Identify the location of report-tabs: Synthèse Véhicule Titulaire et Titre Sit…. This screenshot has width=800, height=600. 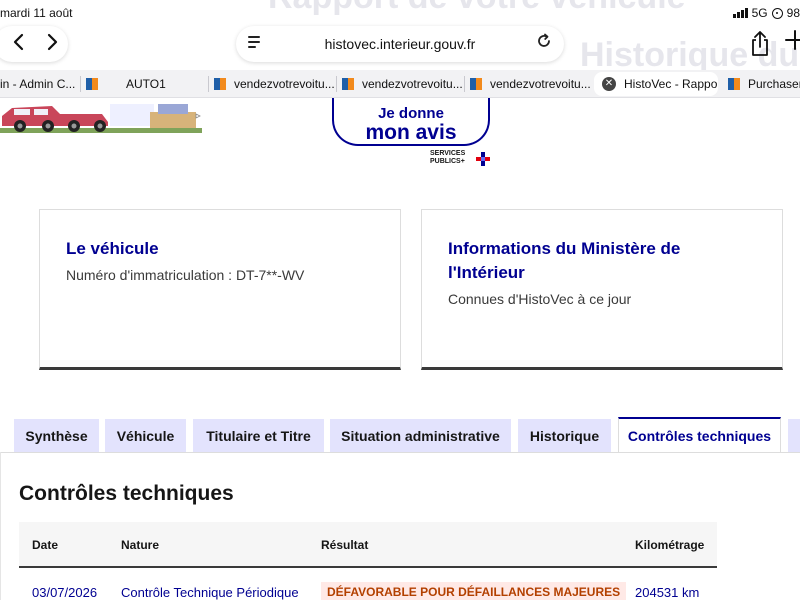
(400, 435).